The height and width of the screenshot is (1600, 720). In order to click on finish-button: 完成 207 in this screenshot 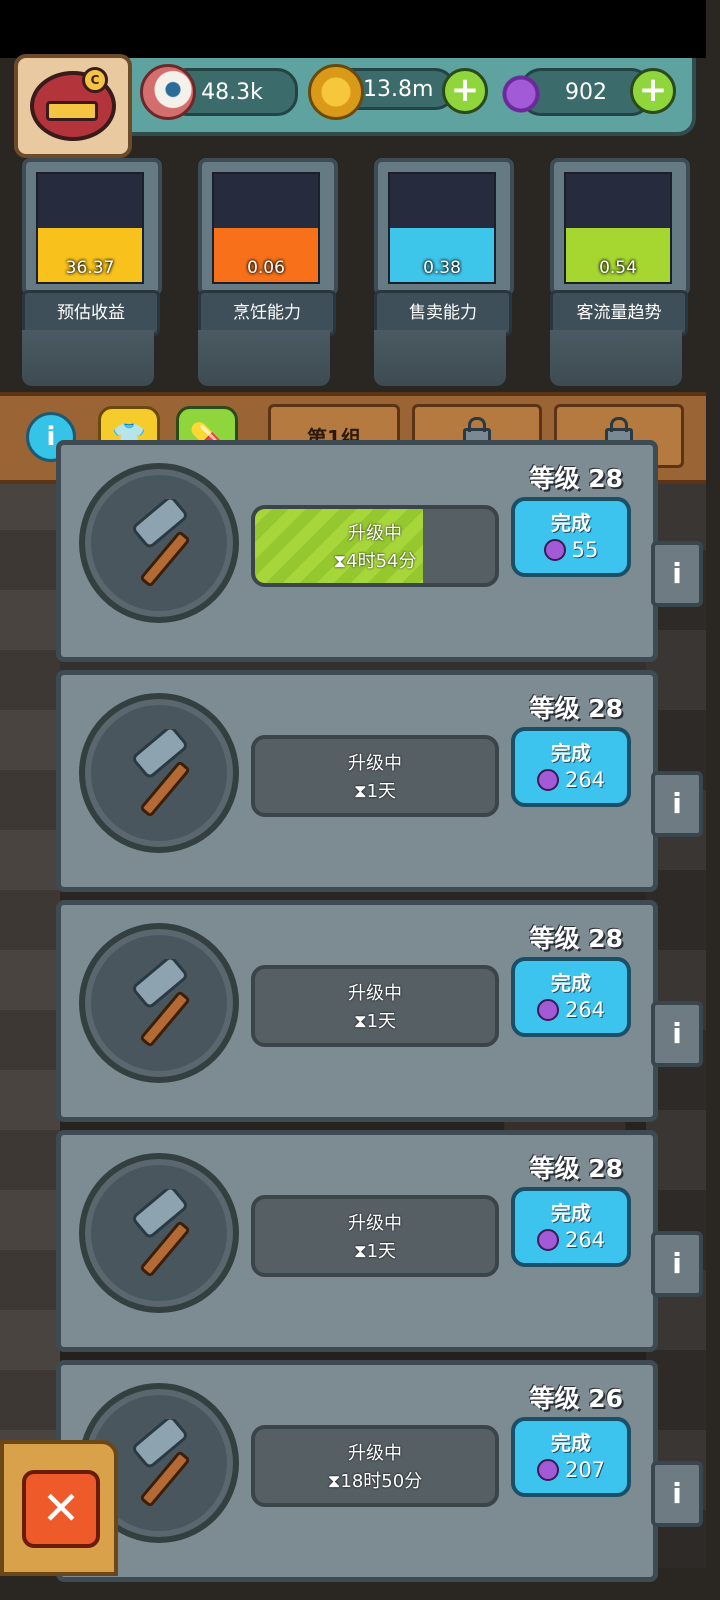, I will do `click(571, 1457)`.